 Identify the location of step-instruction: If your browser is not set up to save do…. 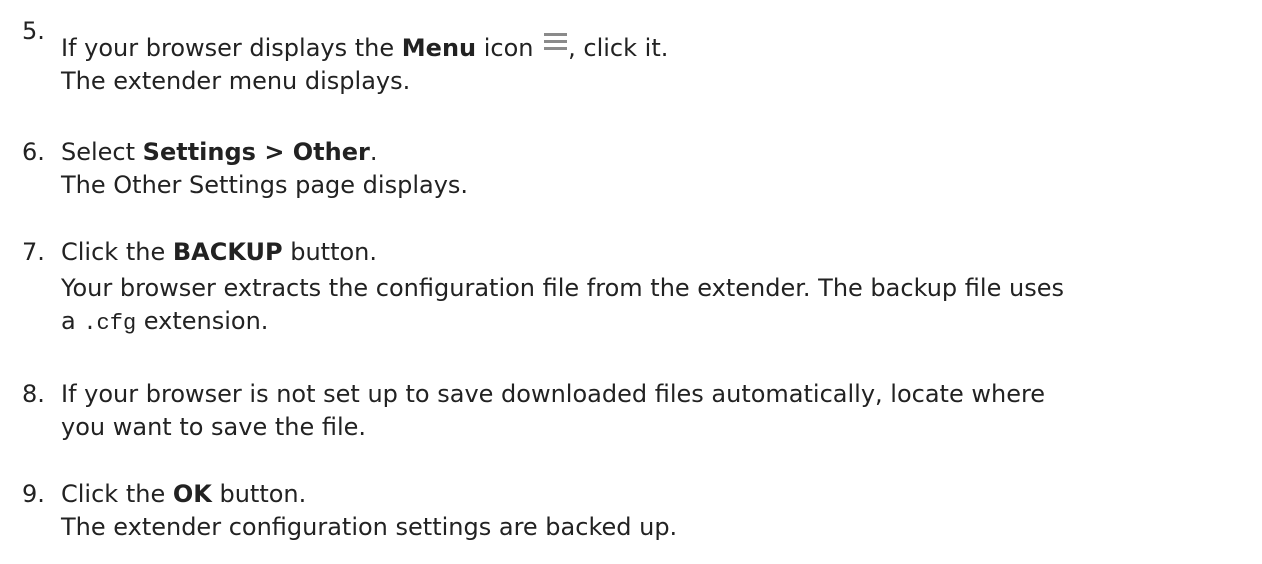
(553, 394).